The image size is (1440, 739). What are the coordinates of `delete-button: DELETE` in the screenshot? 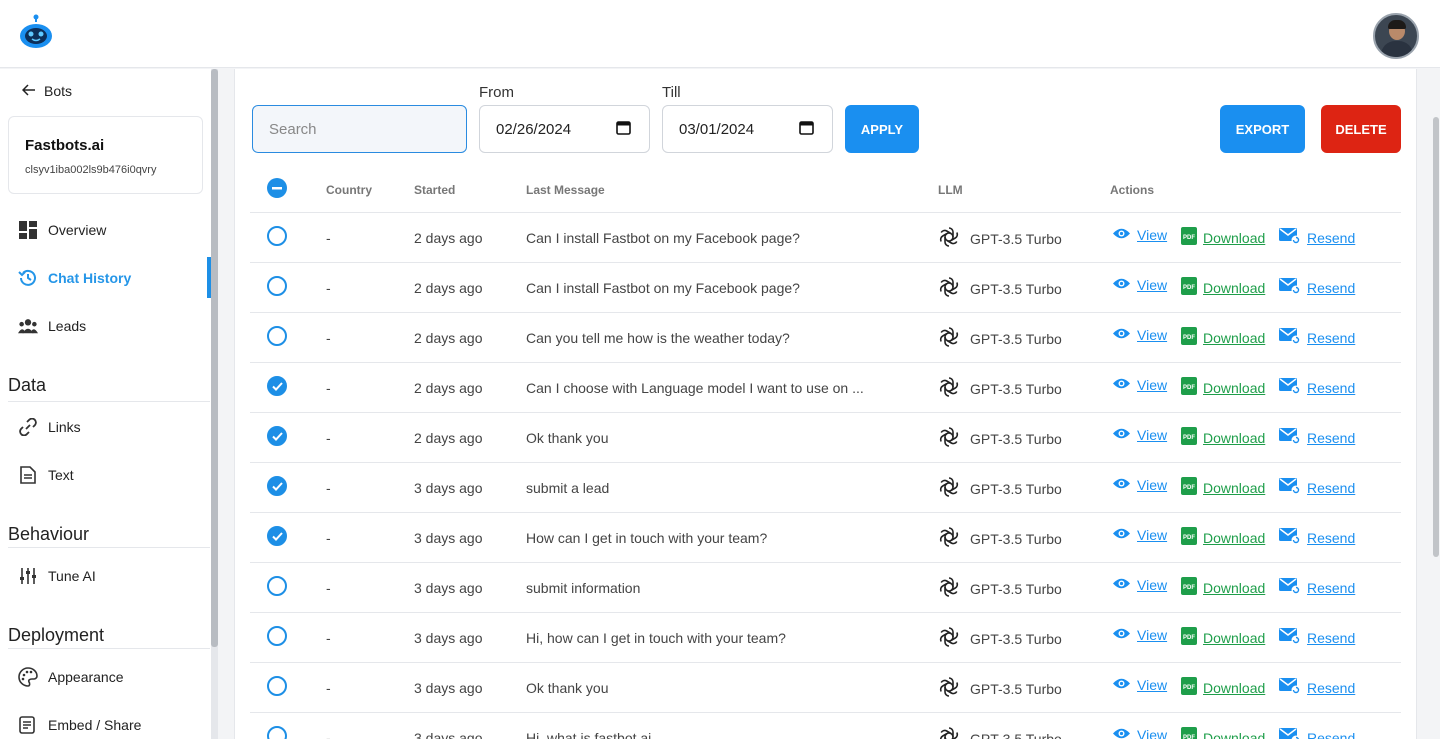 It's located at (1361, 129).